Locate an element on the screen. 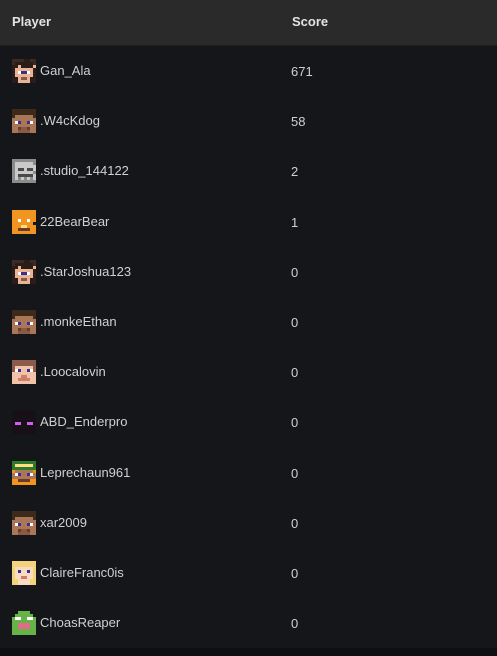 This screenshot has height=656, width=497. player-score: 671 is located at coordinates (302, 71).